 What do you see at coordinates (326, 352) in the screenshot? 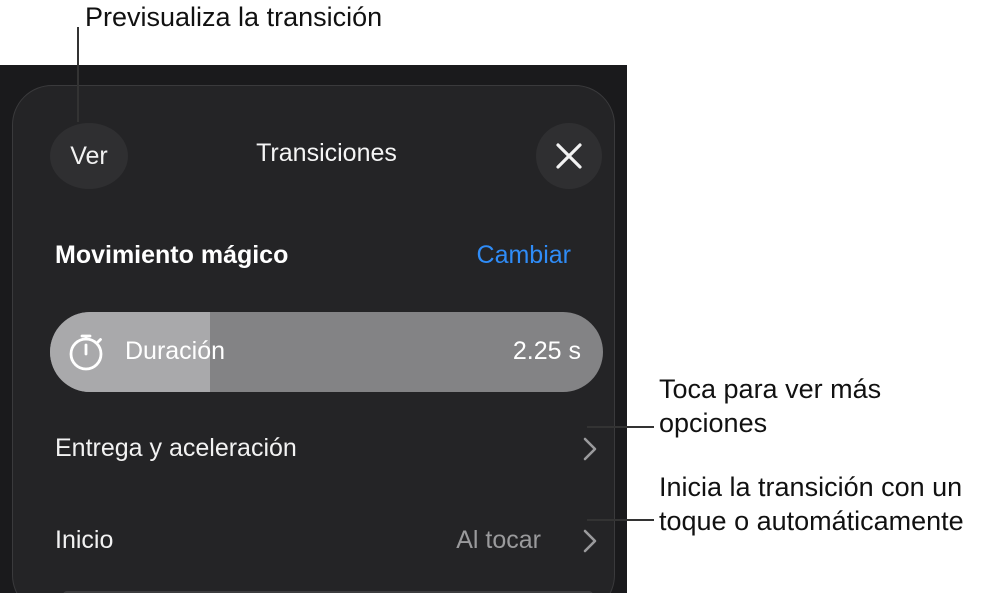
I see `duration-slider: Duración 2.25 s` at bounding box center [326, 352].